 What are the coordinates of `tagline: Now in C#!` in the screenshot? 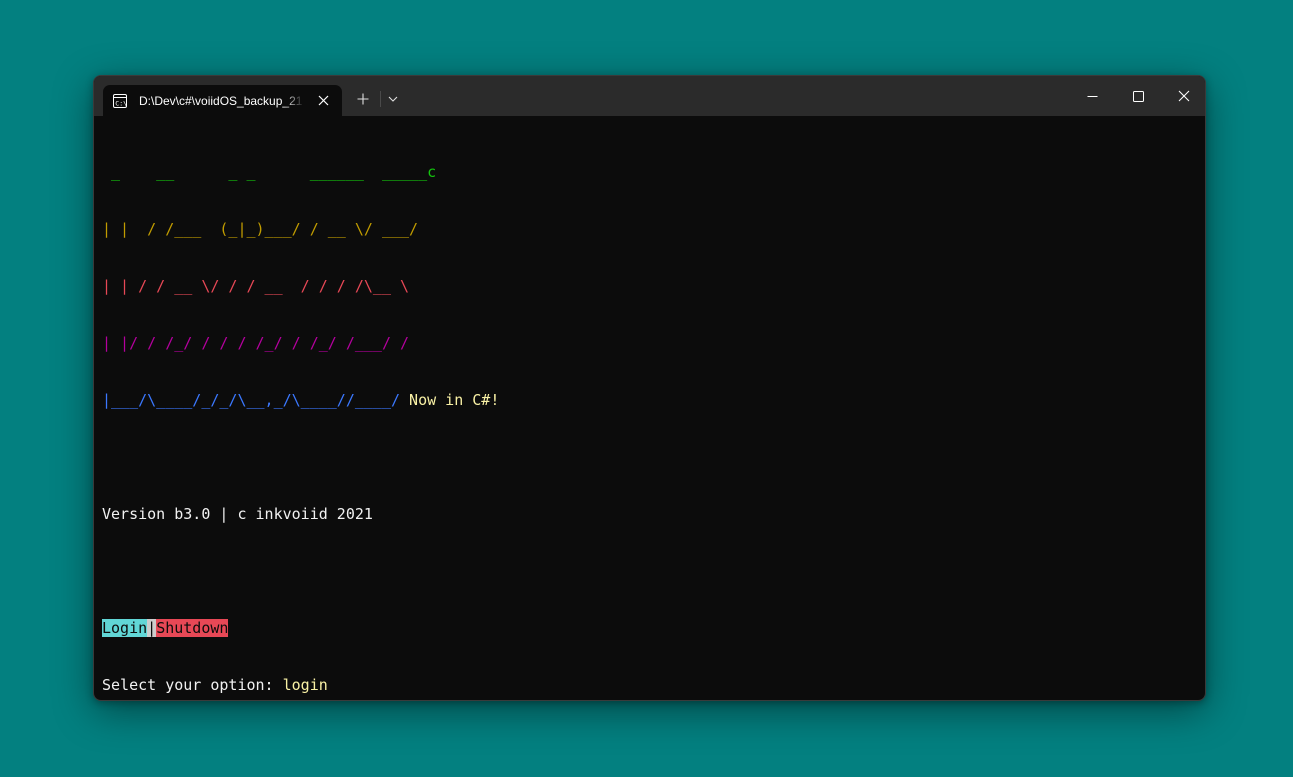 It's located at (450, 400).